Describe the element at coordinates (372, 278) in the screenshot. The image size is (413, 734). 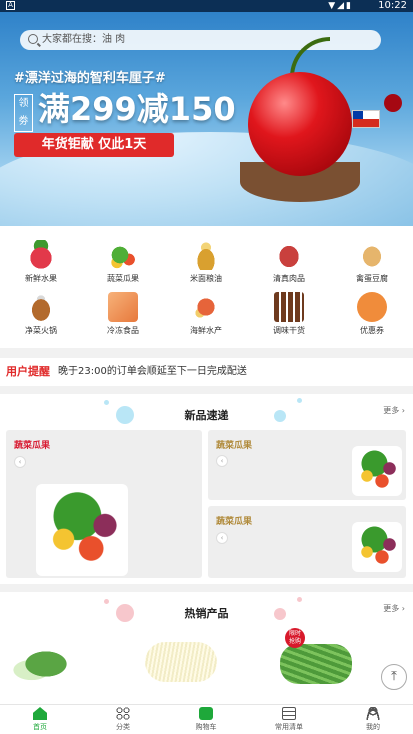
I see `category-label: 禽蛋豆腐` at that location.